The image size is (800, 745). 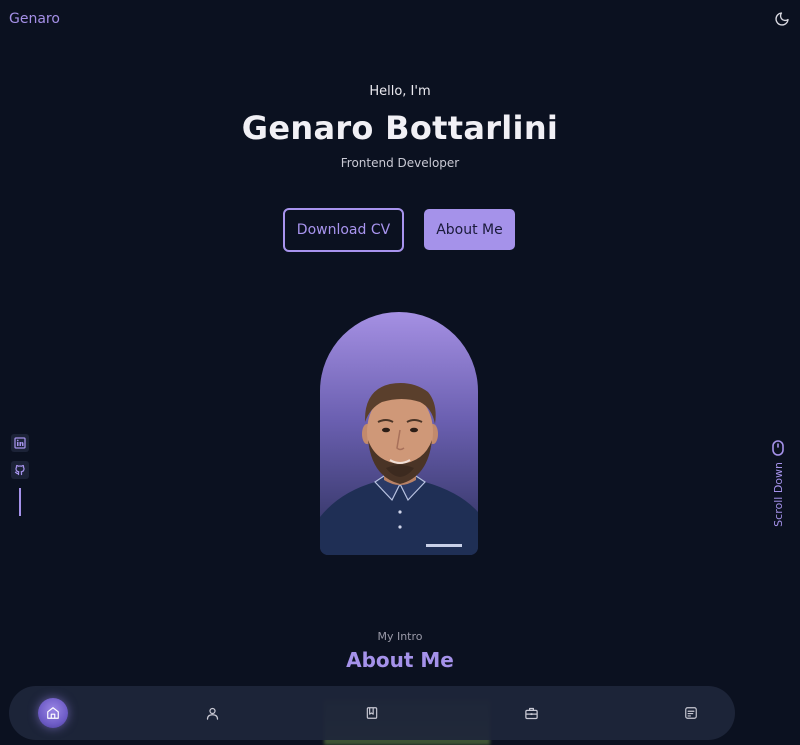 I want to click on hero-name: Genaro Bottarlini, so click(x=400, y=128).